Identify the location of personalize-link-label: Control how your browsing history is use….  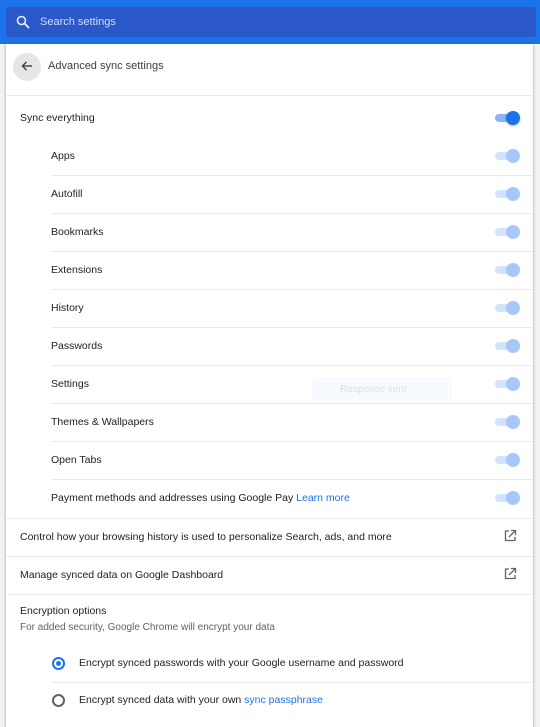
(206, 537).